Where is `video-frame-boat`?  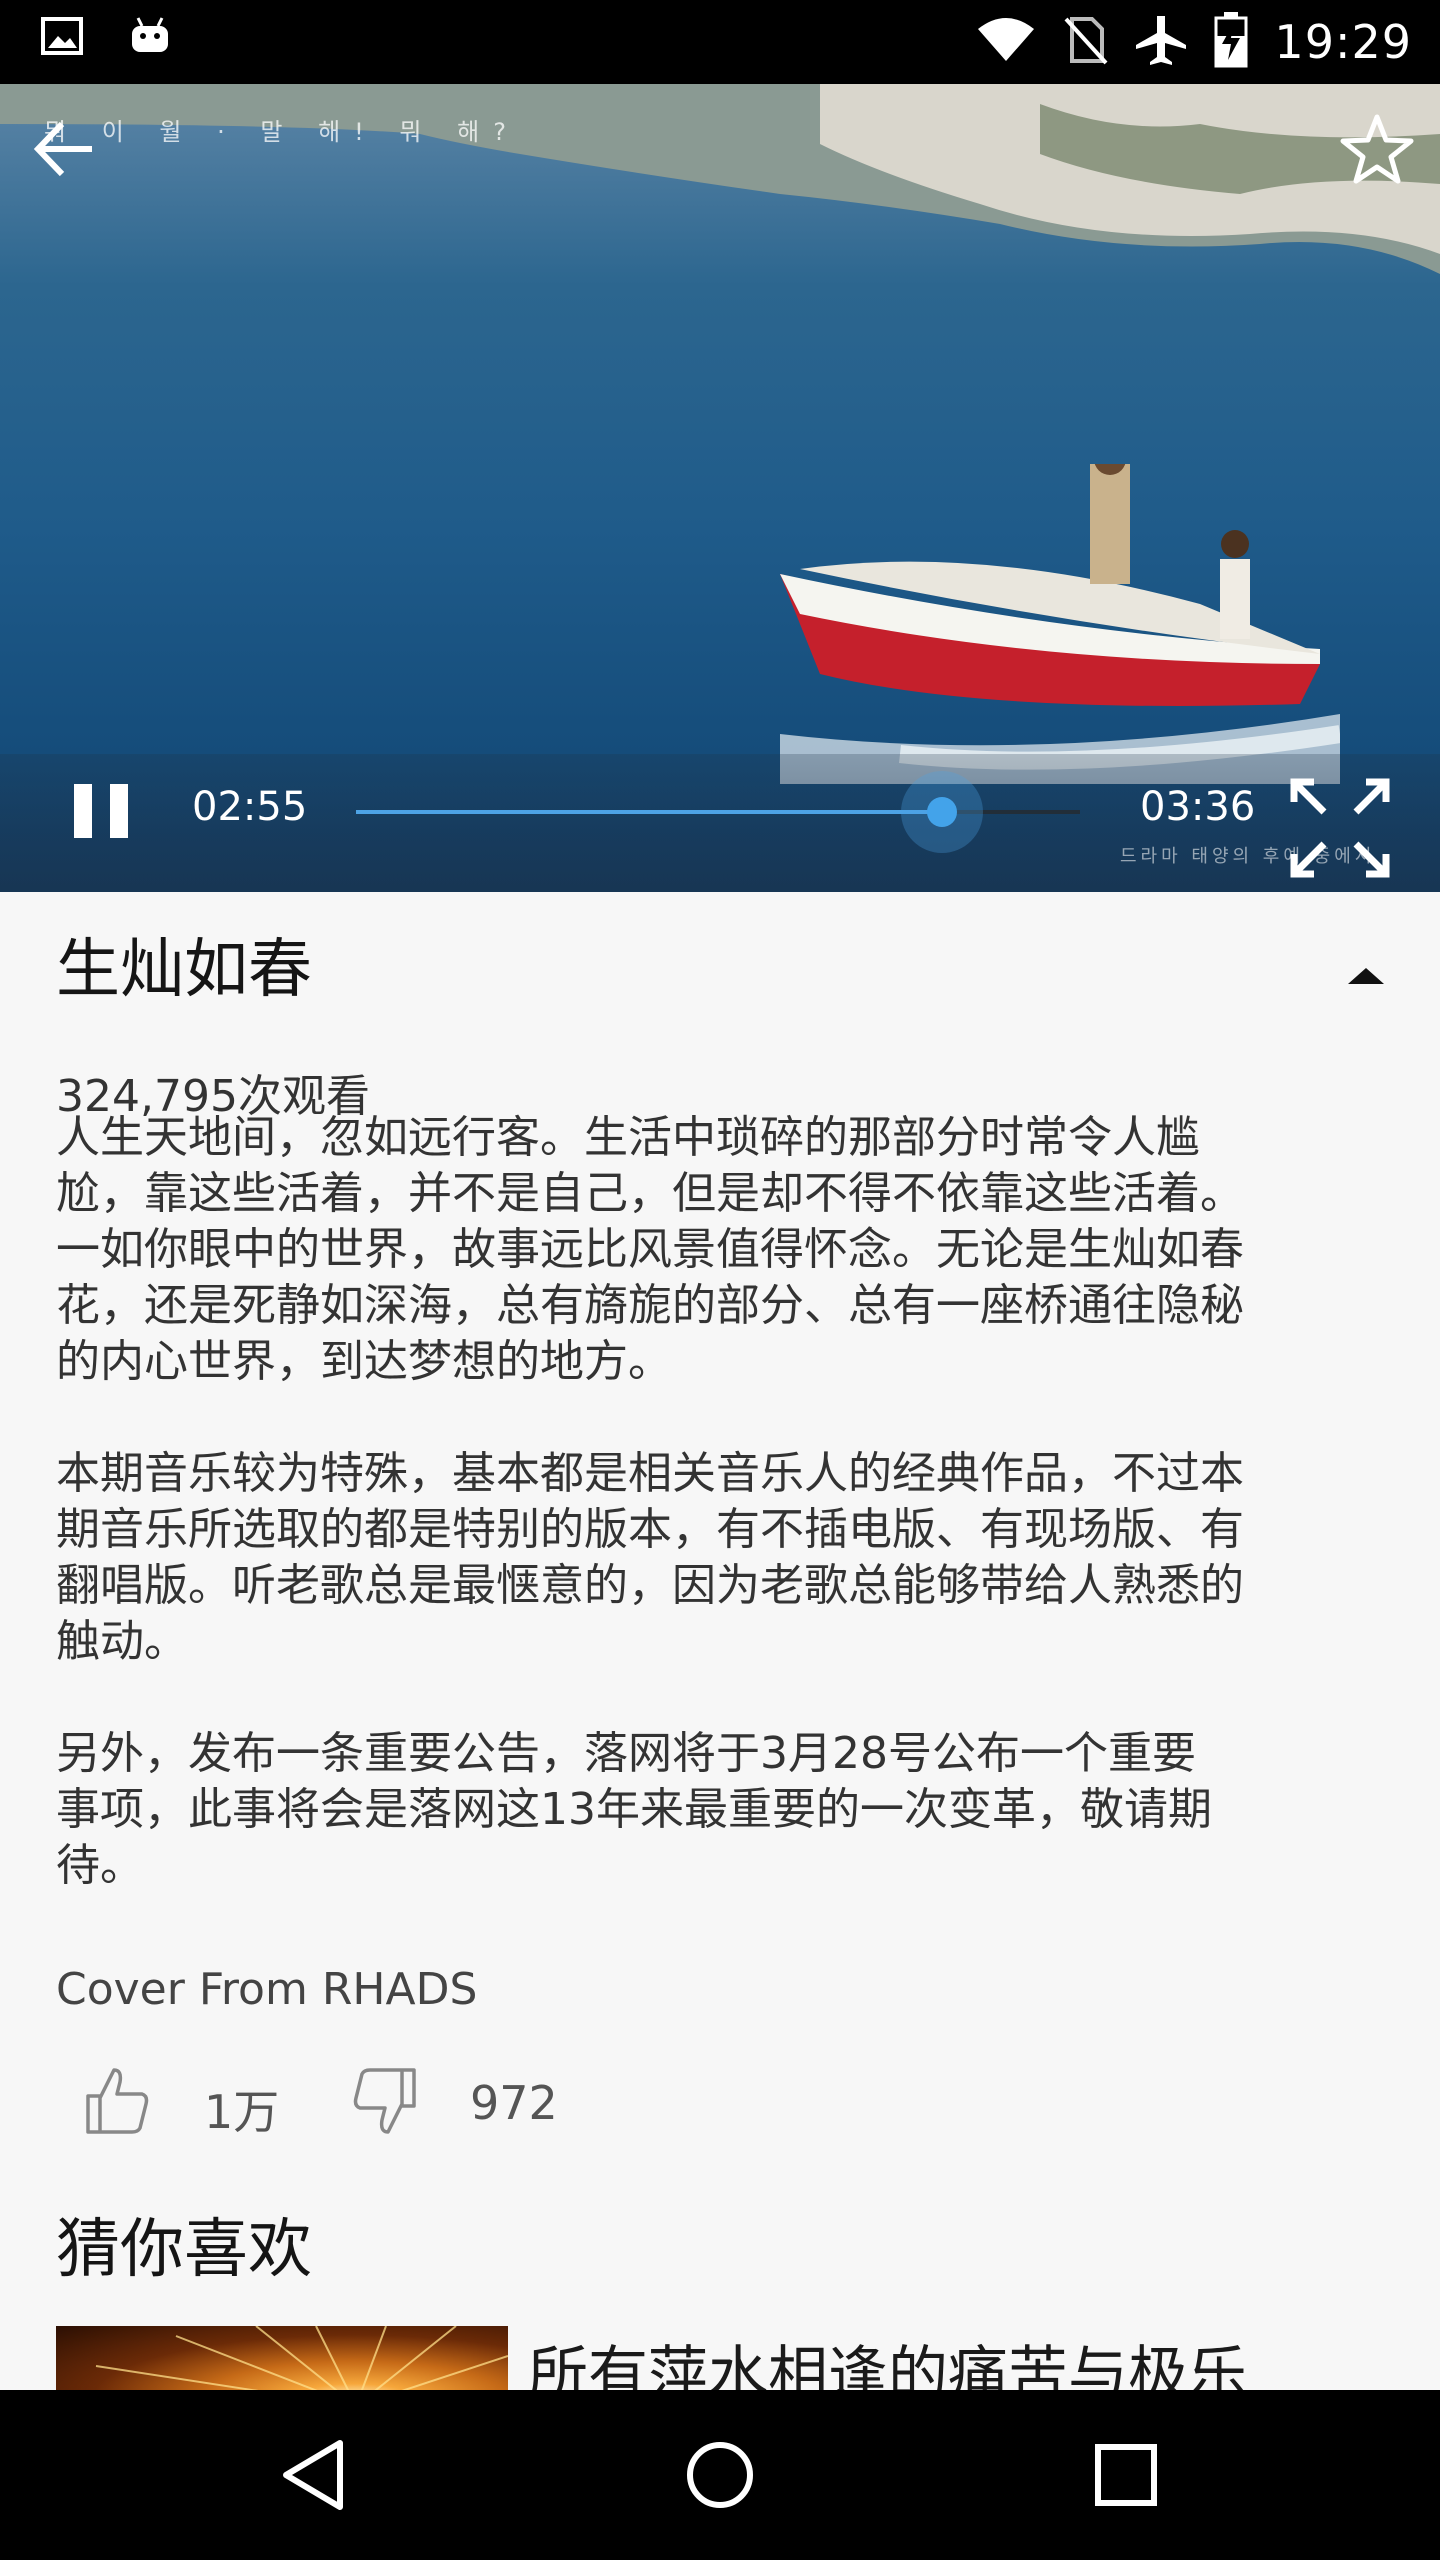
video-frame-boat is located at coordinates (1060, 624).